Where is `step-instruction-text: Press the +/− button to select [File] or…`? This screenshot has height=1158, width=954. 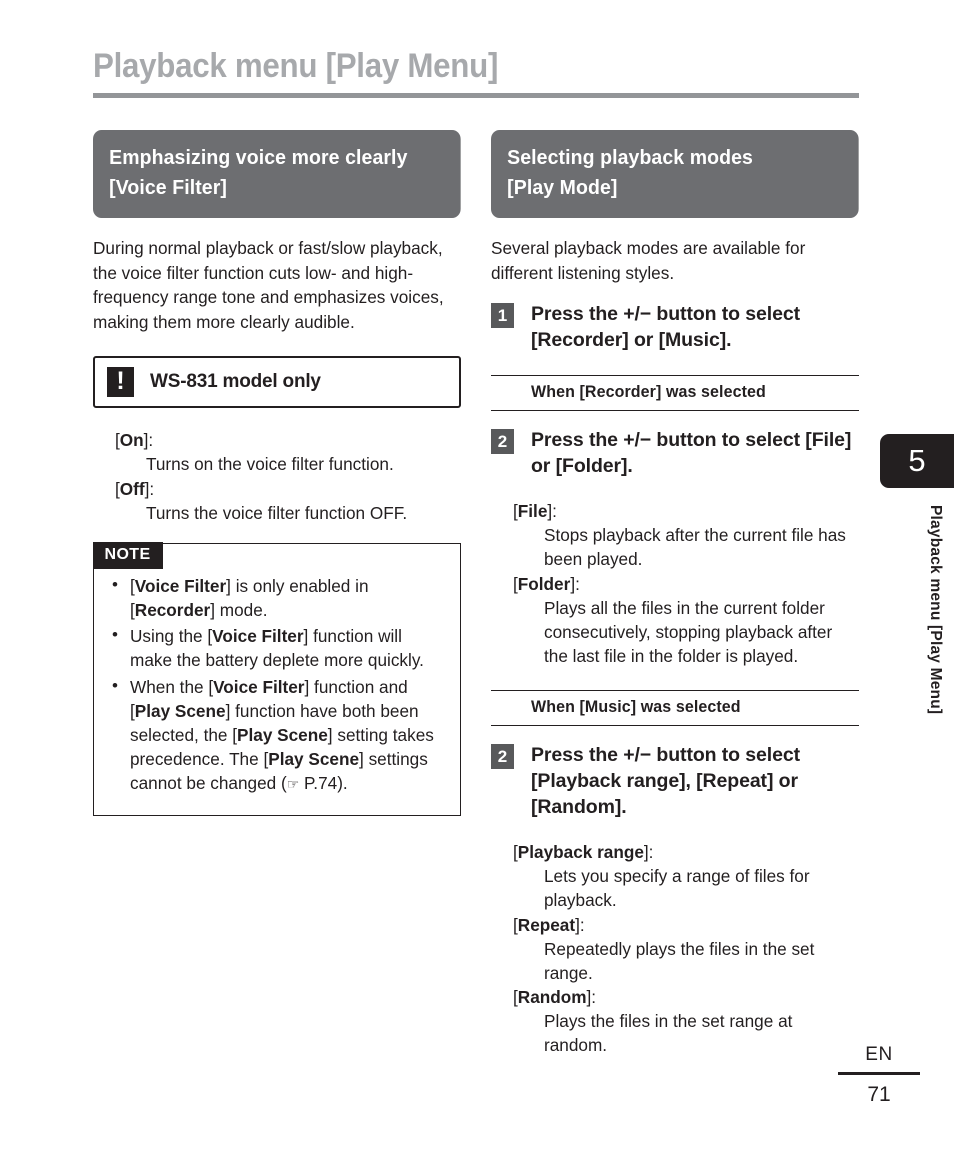
step-instruction-text: Press the +/− button to select [File] or… is located at coordinates (695, 453).